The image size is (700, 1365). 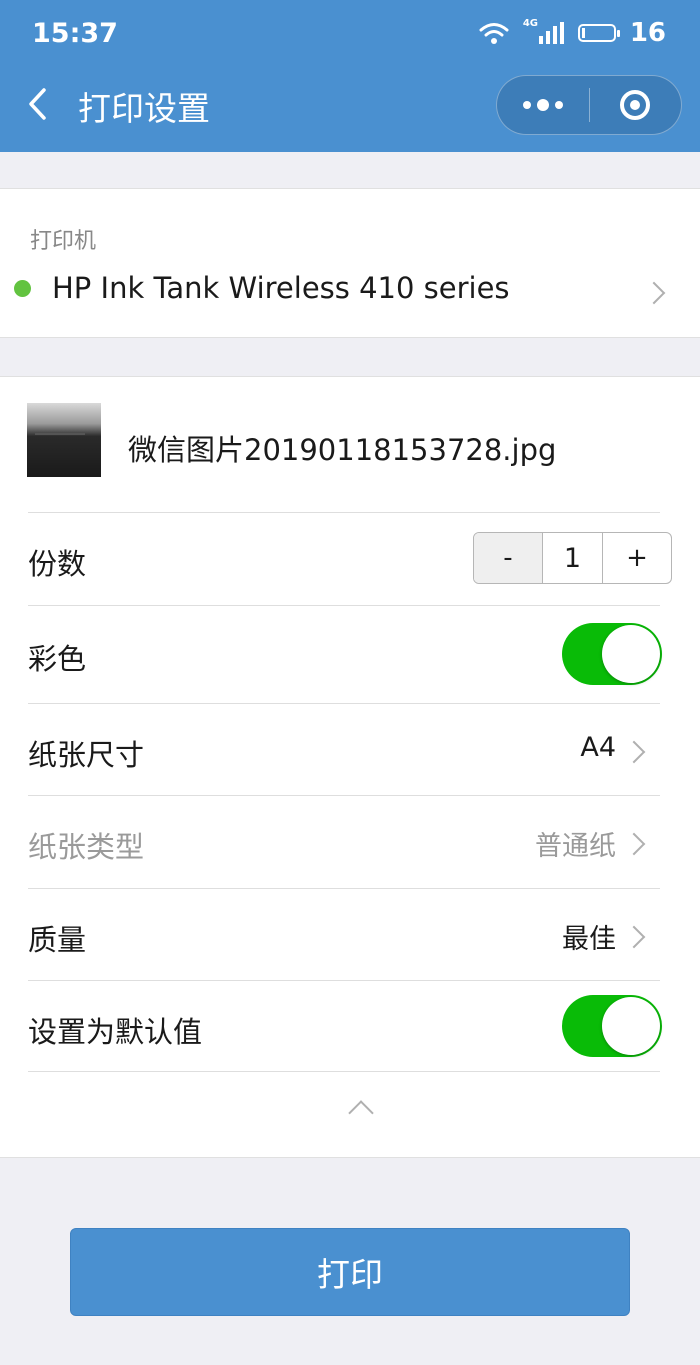 I want to click on paper-size-row: 纸张尺寸 A4, so click(x=344, y=749).